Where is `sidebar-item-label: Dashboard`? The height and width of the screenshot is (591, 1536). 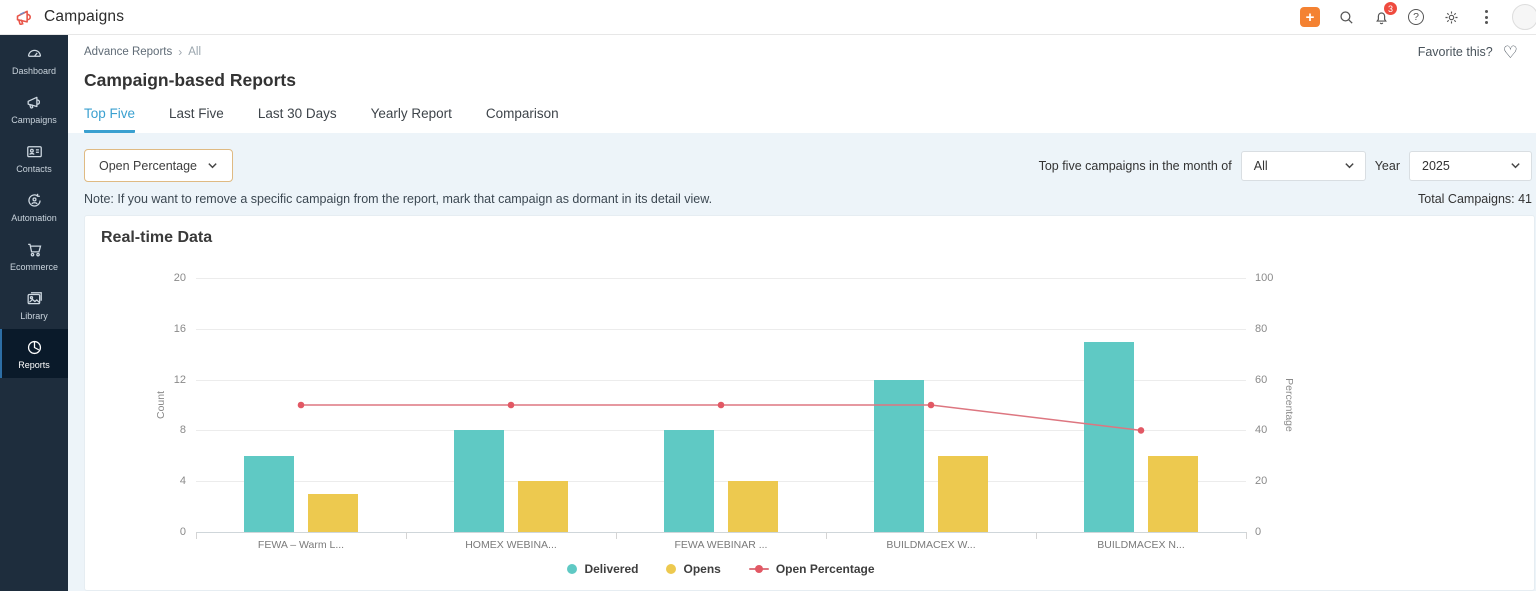 sidebar-item-label: Dashboard is located at coordinates (34, 70).